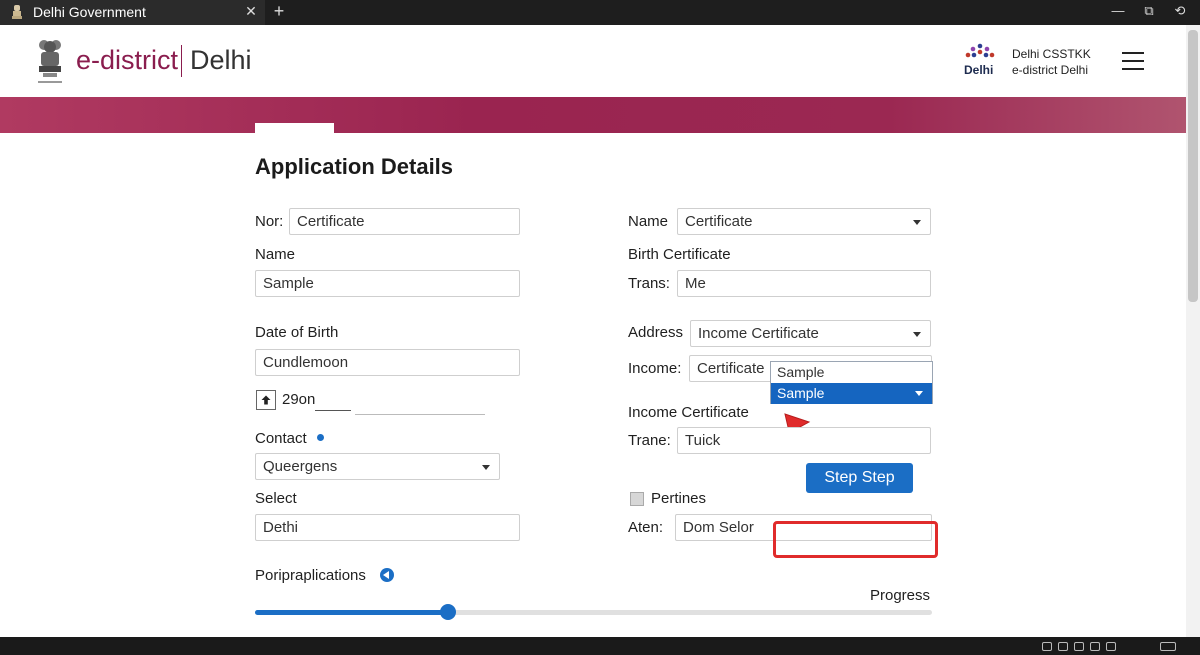  Describe the element at coordinates (297, 332) in the screenshot. I see `dob-label: Date of Birth` at that location.